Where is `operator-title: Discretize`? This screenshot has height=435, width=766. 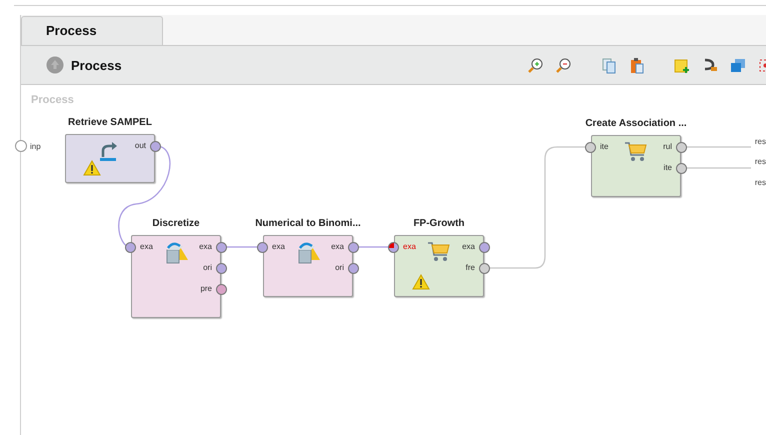 operator-title: Discretize is located at coordinates (176, 223).